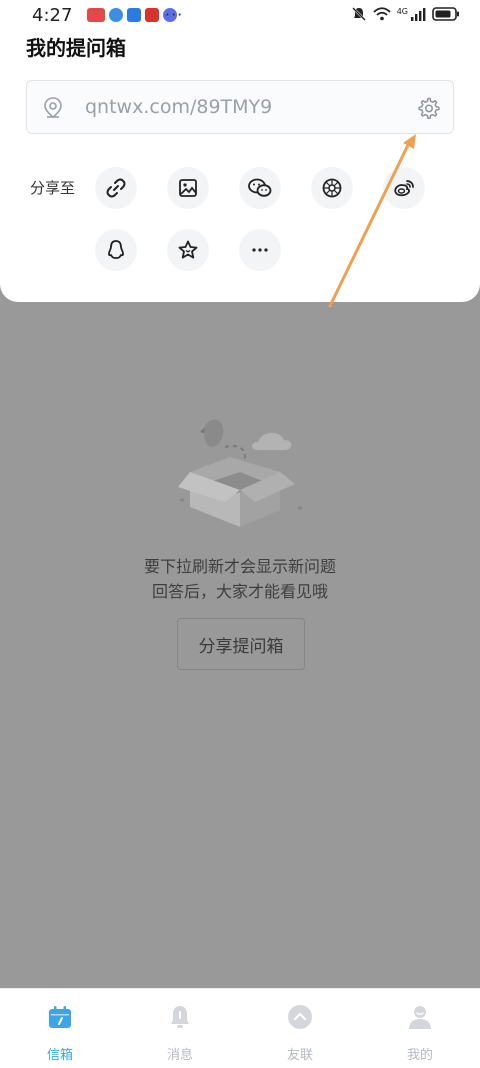 Image resolution: width=480 pixels, height=1068 pixels. I want to click on share-url-text: qntwx.com/89TMY9, so click(179, 107).